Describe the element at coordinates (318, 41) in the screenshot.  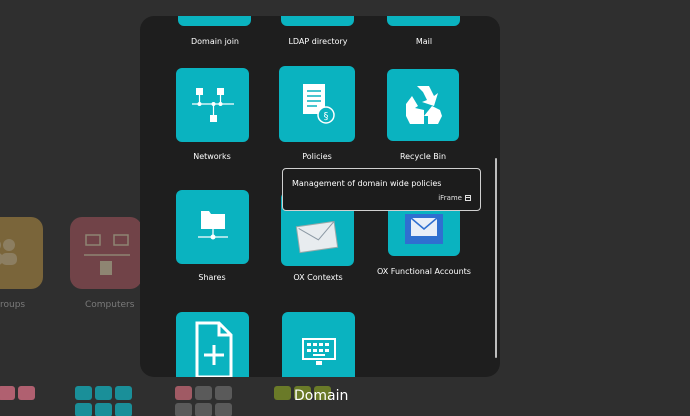
I see `ldap-directory-label: LDAP directory` at that location.